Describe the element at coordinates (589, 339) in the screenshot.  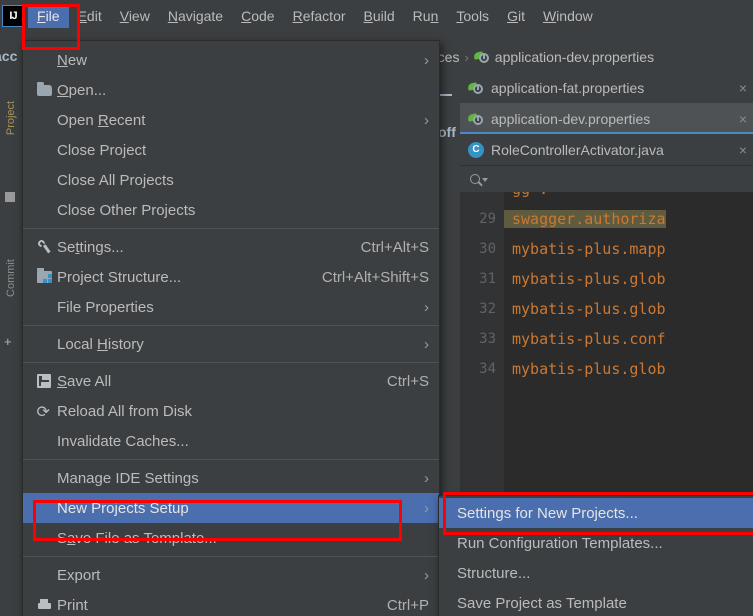
I see `code-text: mybatis-plus.conf` at that location.